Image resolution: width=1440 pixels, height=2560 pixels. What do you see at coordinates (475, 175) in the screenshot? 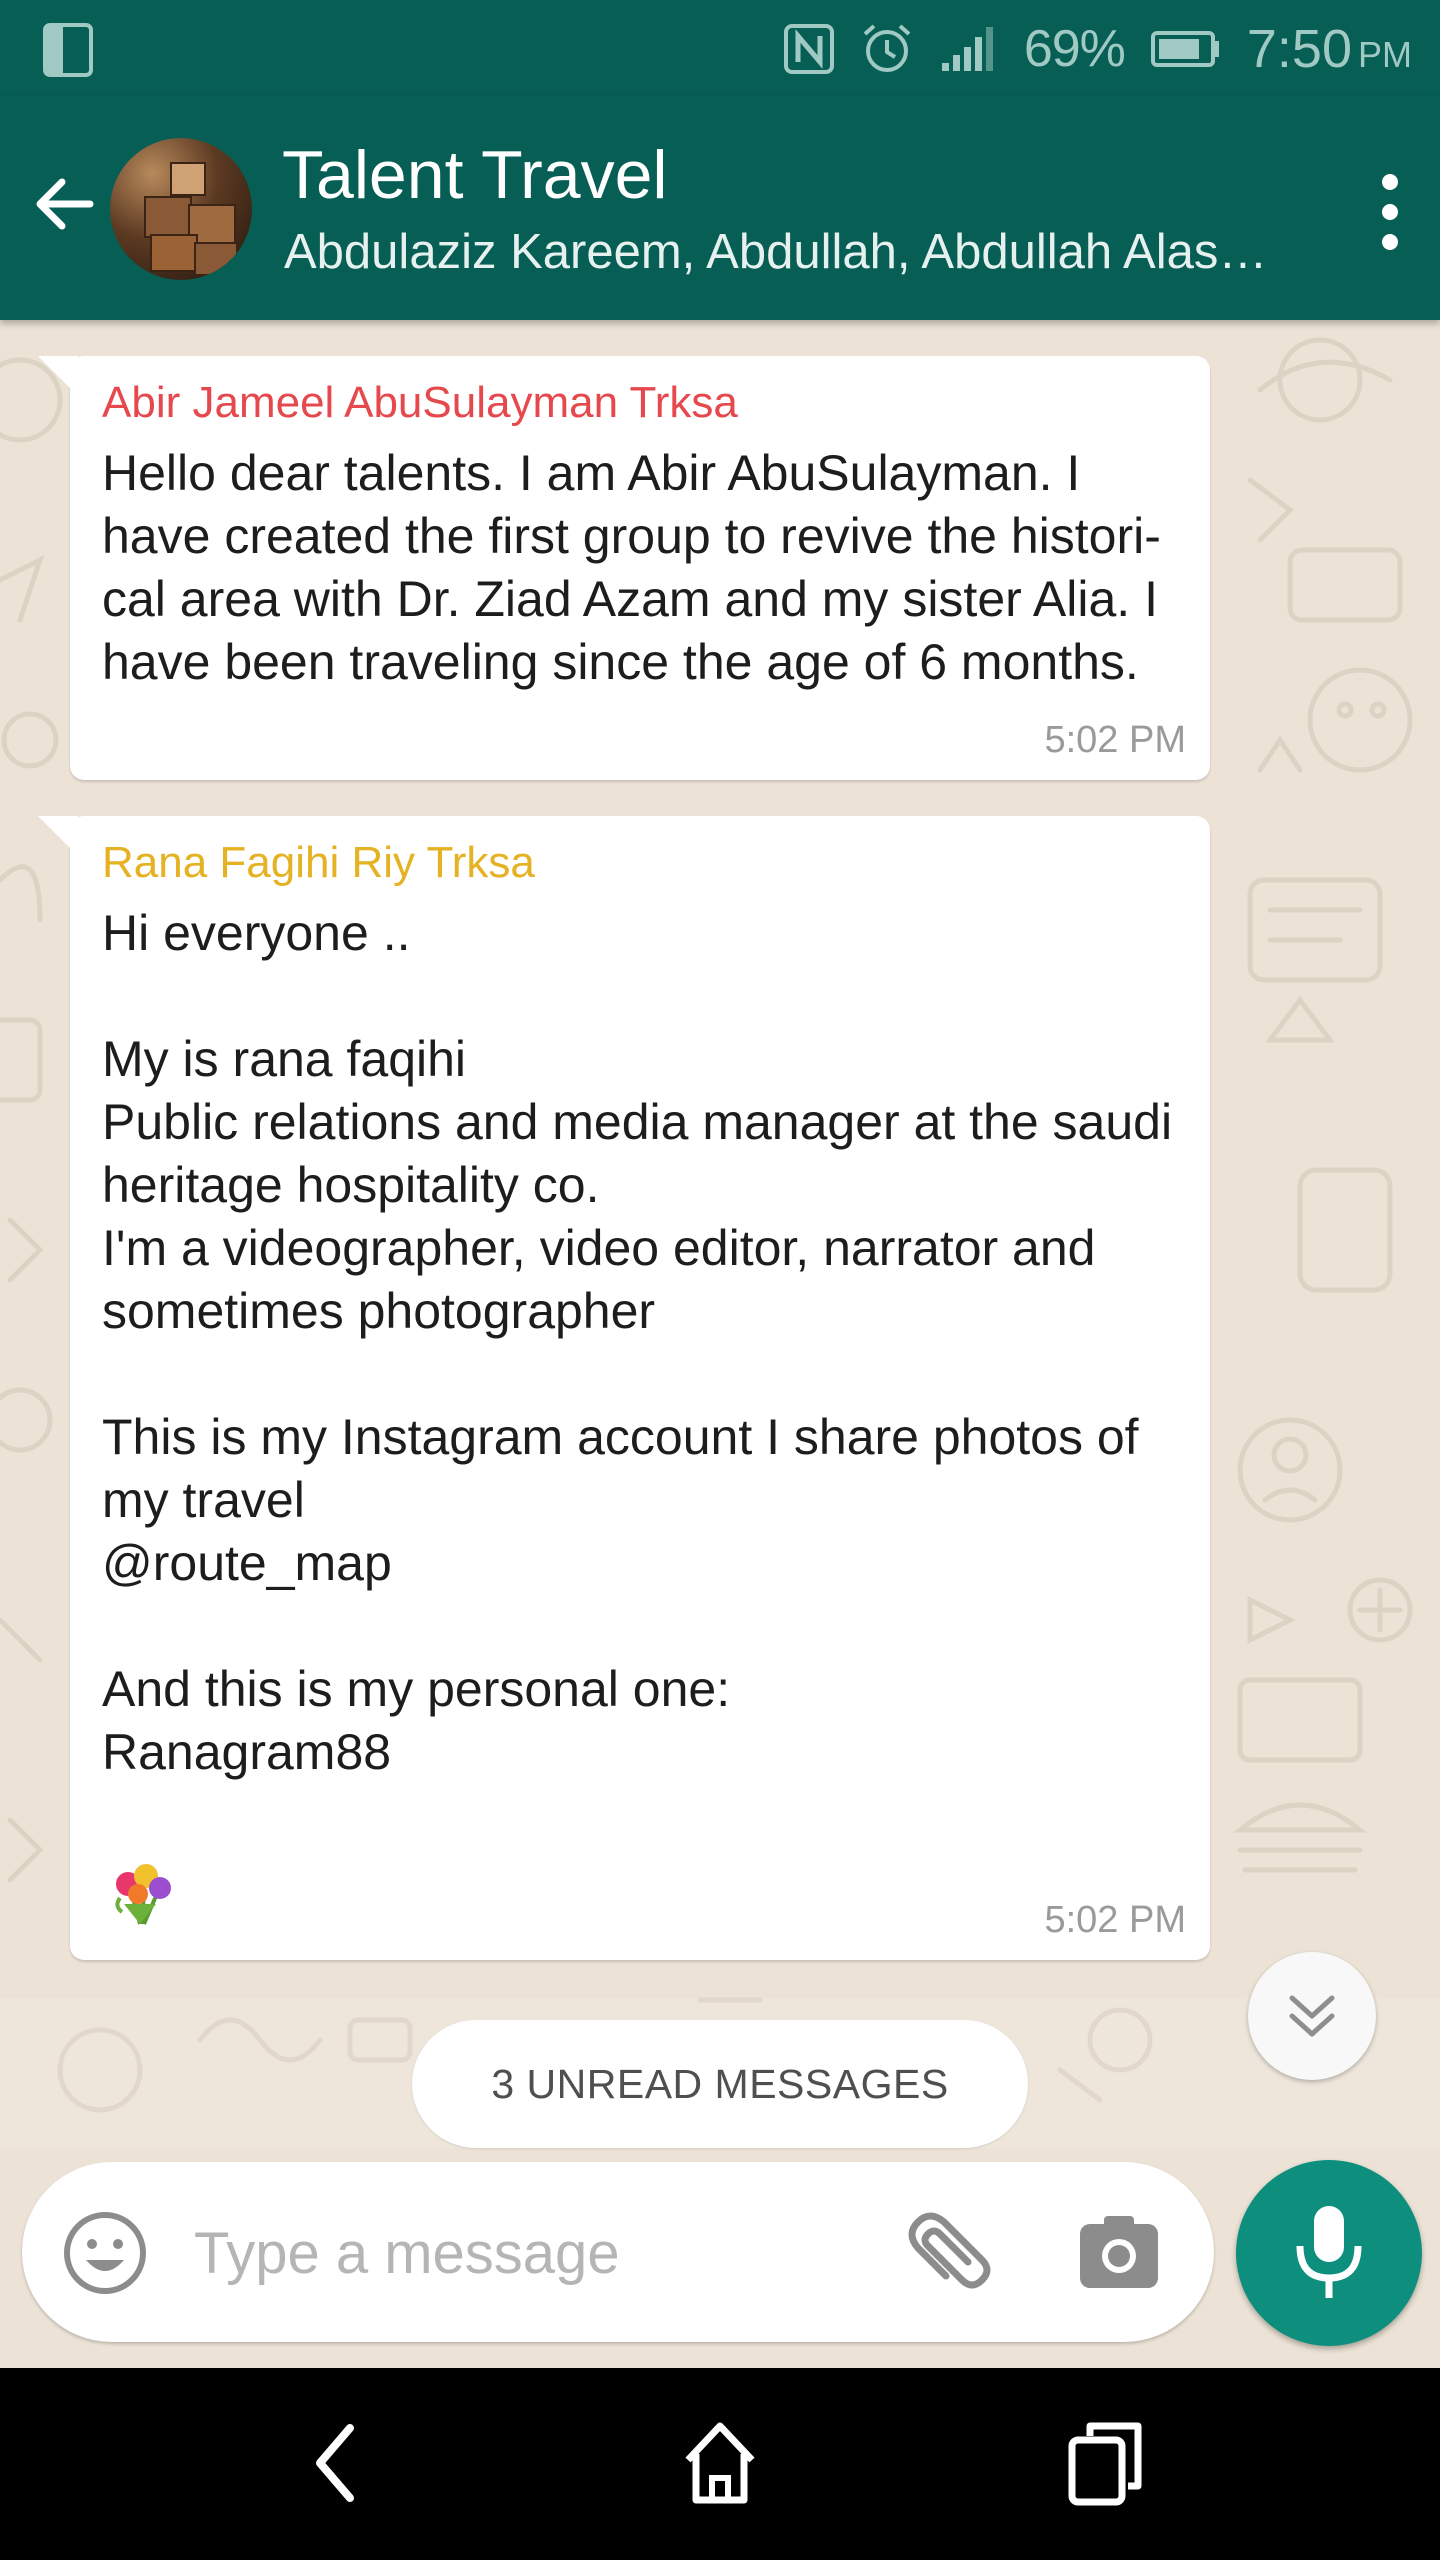
I see `chat-title: Talent Travel` at bounding box center [475, 175].